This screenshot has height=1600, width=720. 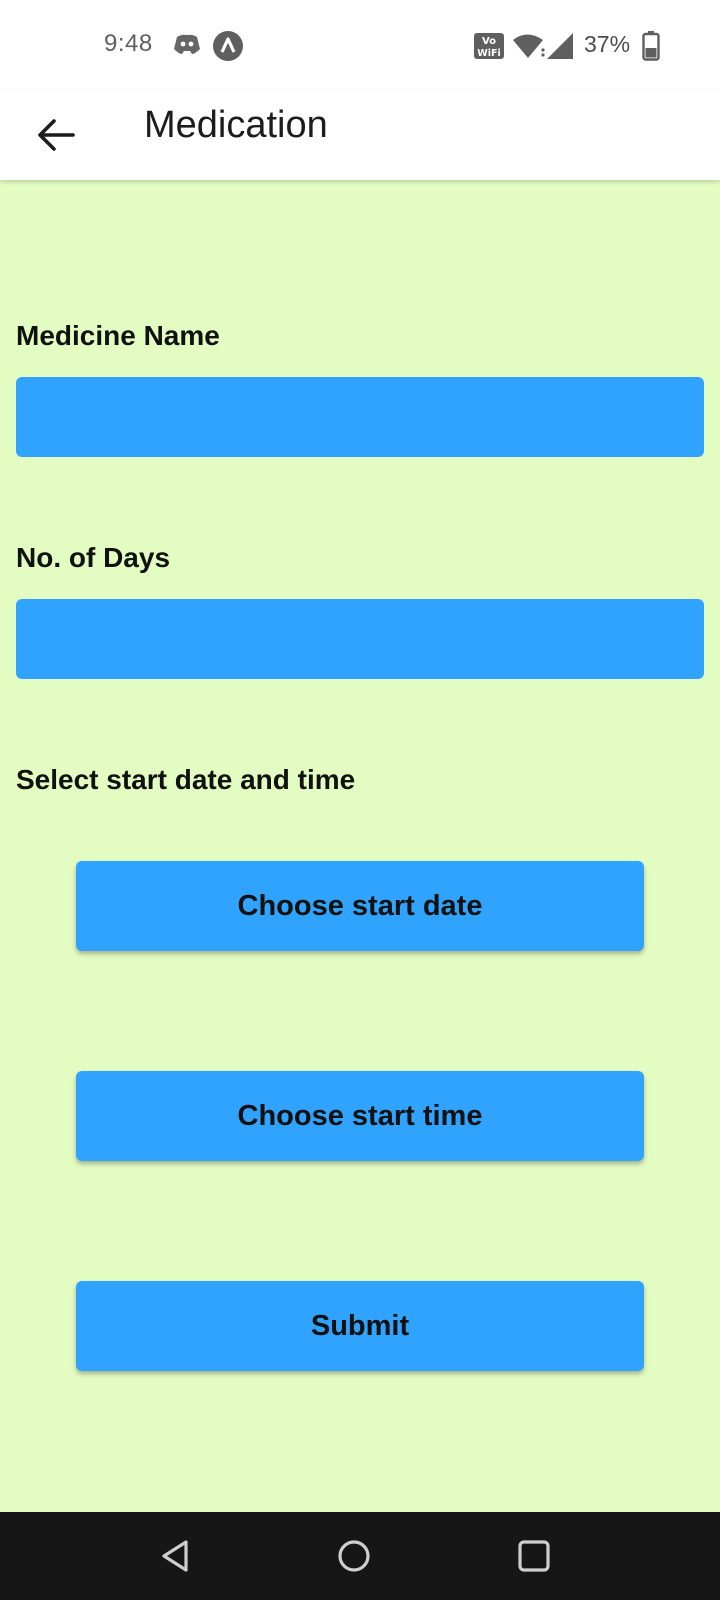 What do you see at coordinates (607, 44) in the screenshot?
I see `battery-percentage: 37%` at bounding box center [607, 44].